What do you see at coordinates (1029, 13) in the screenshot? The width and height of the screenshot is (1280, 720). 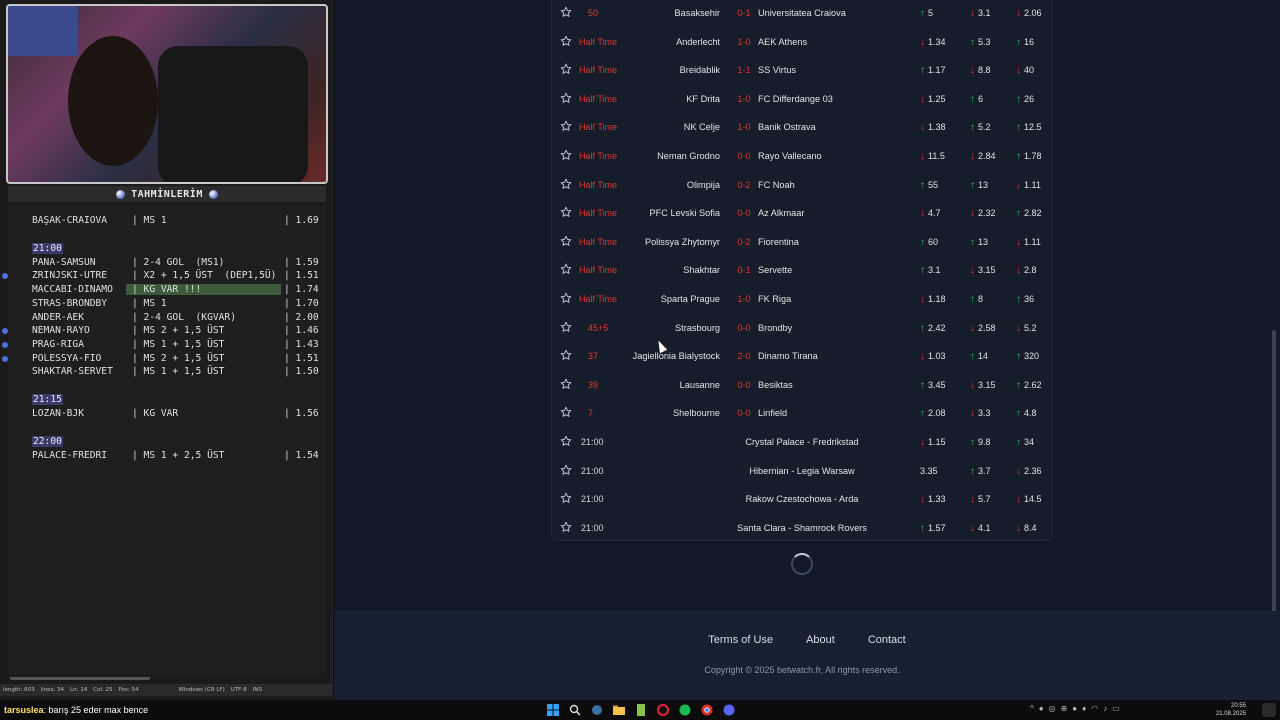 I see `odd-away: ↓ 2.06` at bounding box center [1029, 13].